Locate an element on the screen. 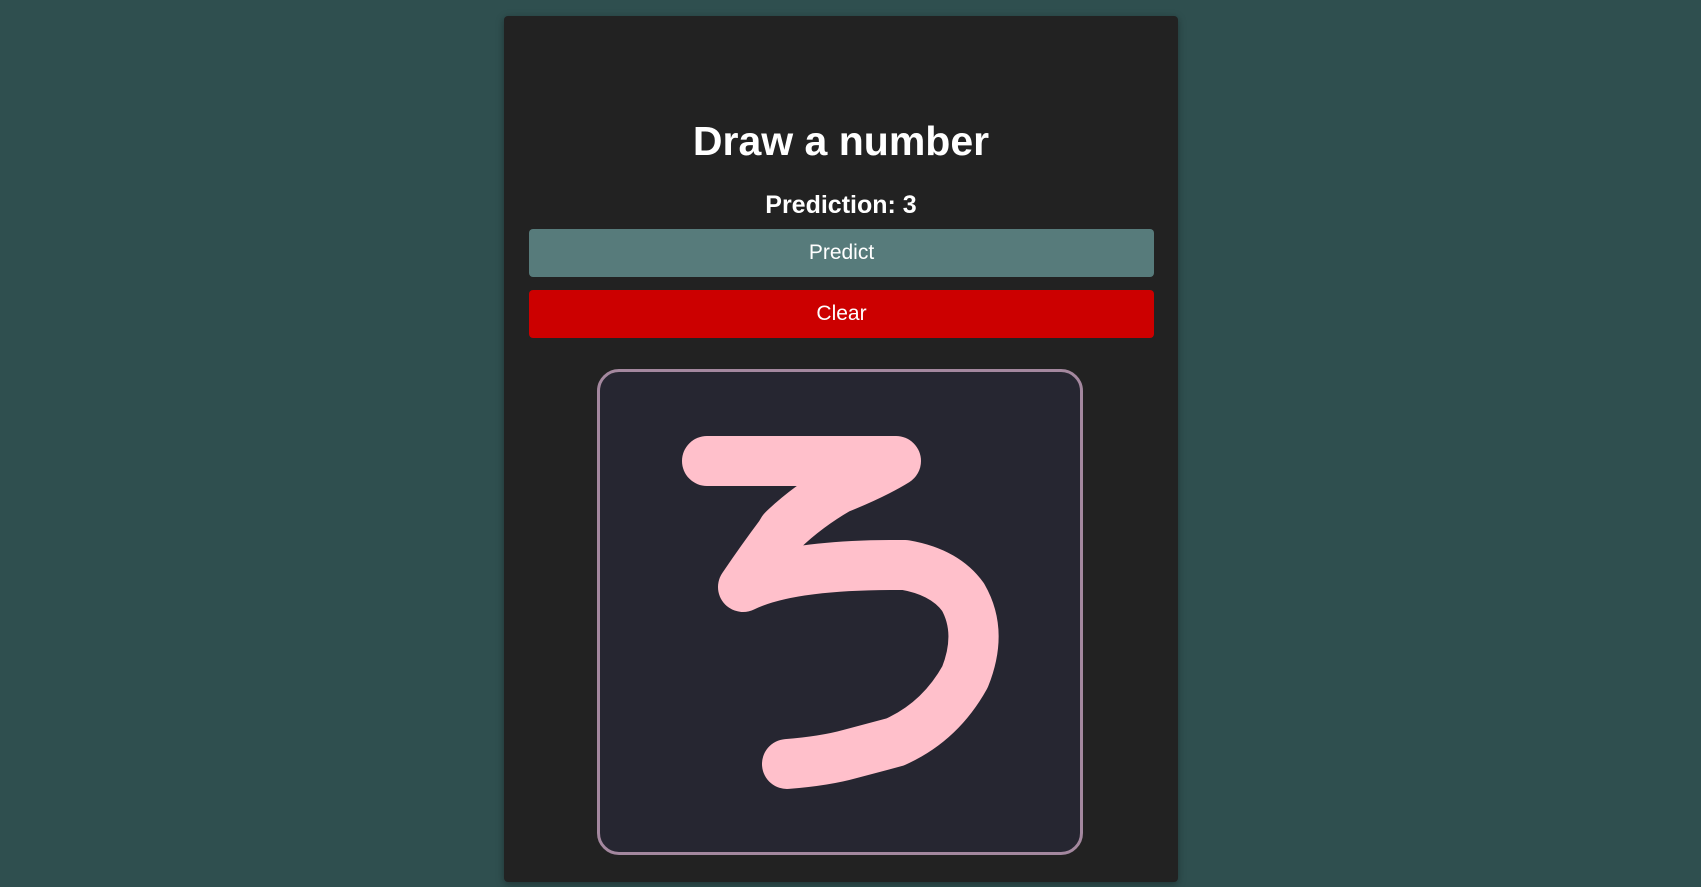 This screenshot has height=887, width=1701. drawn-digit-stroke is located at coordinates (840, 612).